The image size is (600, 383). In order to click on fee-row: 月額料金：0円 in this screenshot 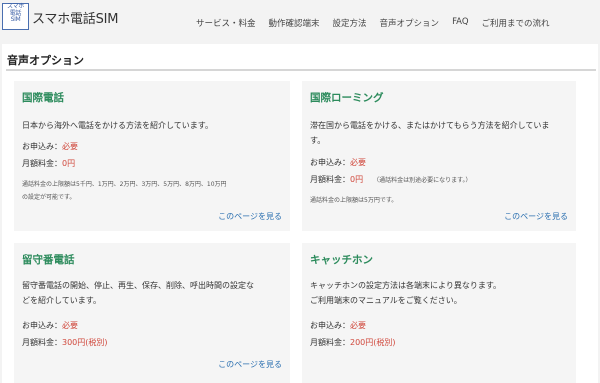, I will do `click(48, 163)`.